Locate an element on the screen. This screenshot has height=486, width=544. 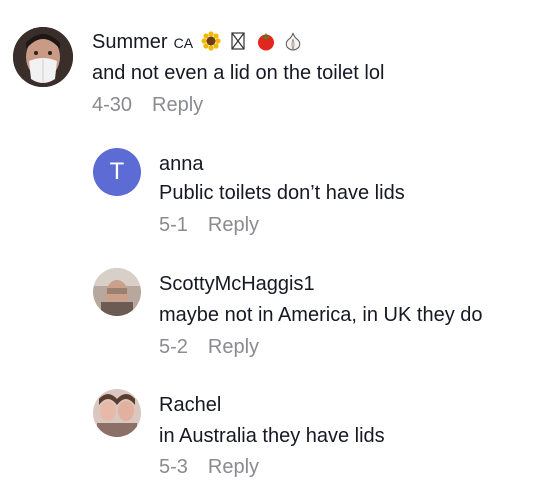
sunflower-icon is located at coordinates (210, 41).